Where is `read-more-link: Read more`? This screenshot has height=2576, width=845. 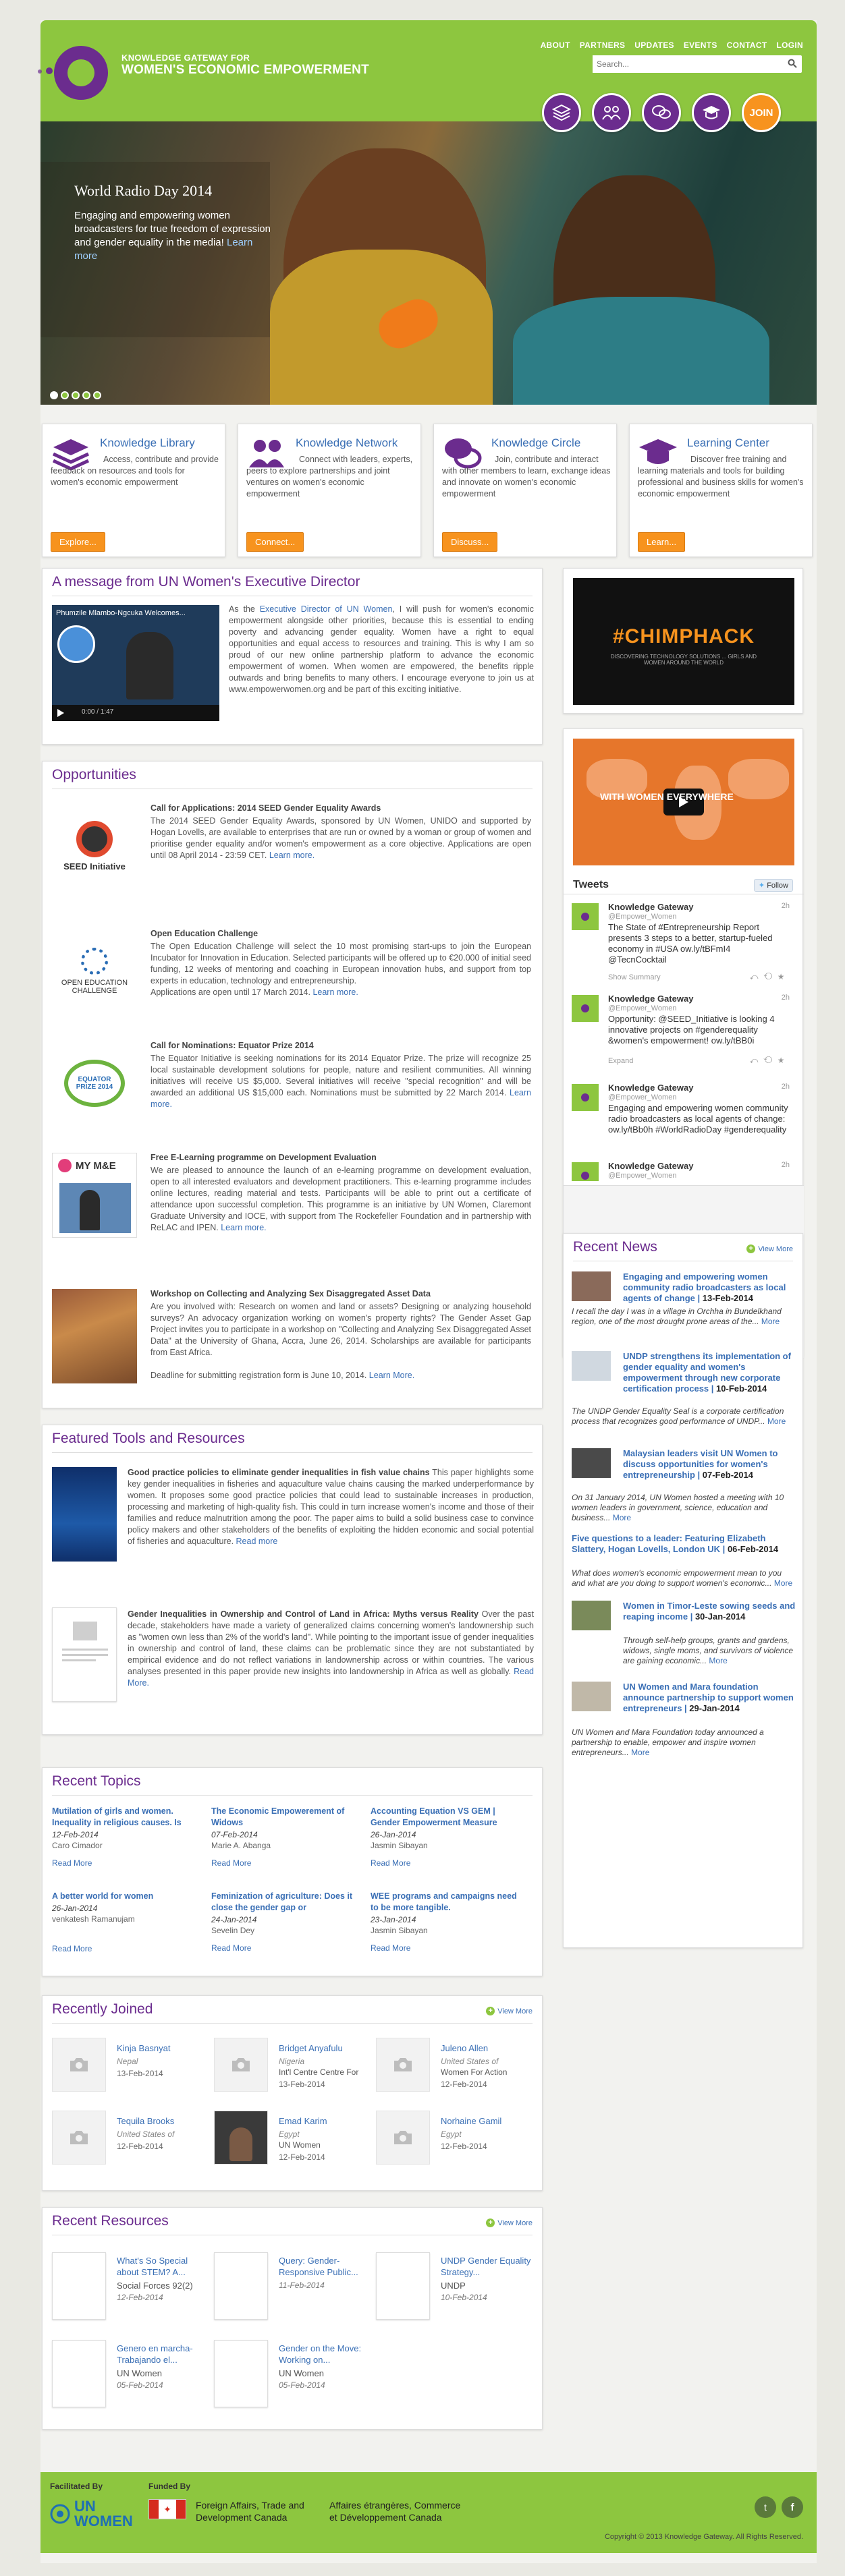
read-more-link: Read more is located at coordinates (257, 1541).